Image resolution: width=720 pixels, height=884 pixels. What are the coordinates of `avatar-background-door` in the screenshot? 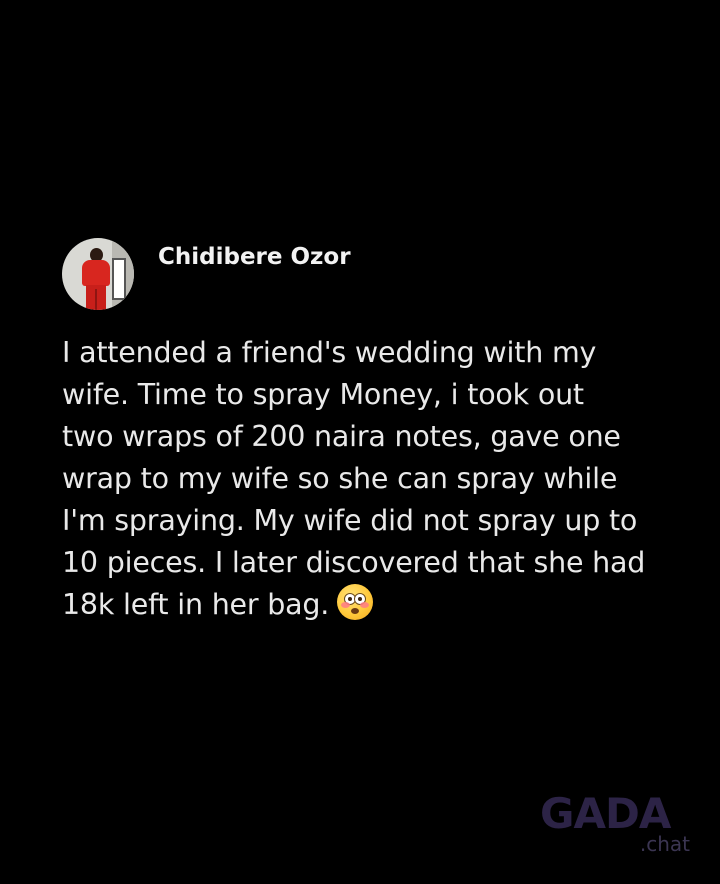 It's located at (119, 279).